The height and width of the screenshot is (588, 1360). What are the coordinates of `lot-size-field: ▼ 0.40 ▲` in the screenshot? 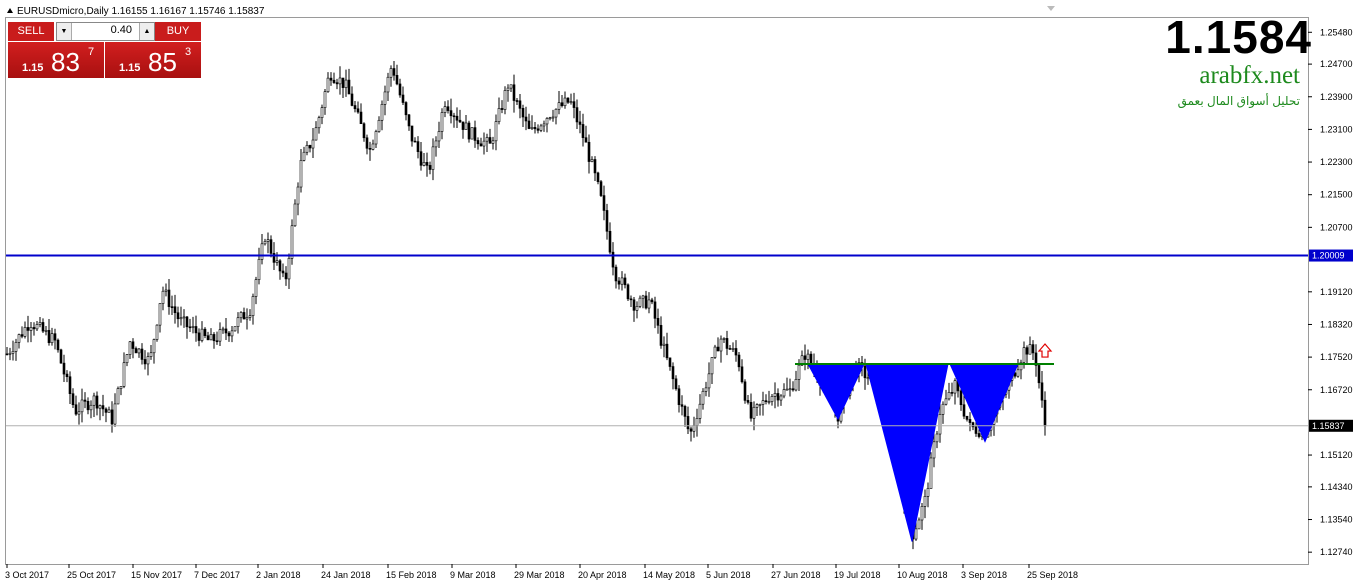 It's located at (105, 31).